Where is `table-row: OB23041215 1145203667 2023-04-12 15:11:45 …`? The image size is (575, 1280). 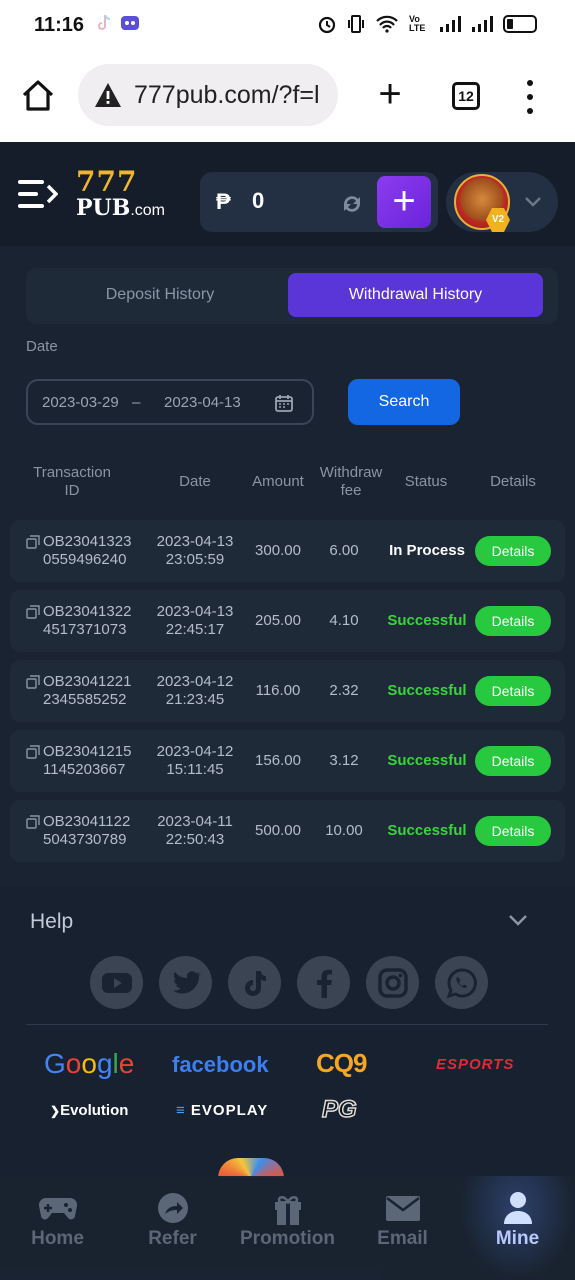
table-row: OB23041215 1145203667 2023-04-12 15:11:45 … is located at coordinates (287, 761).